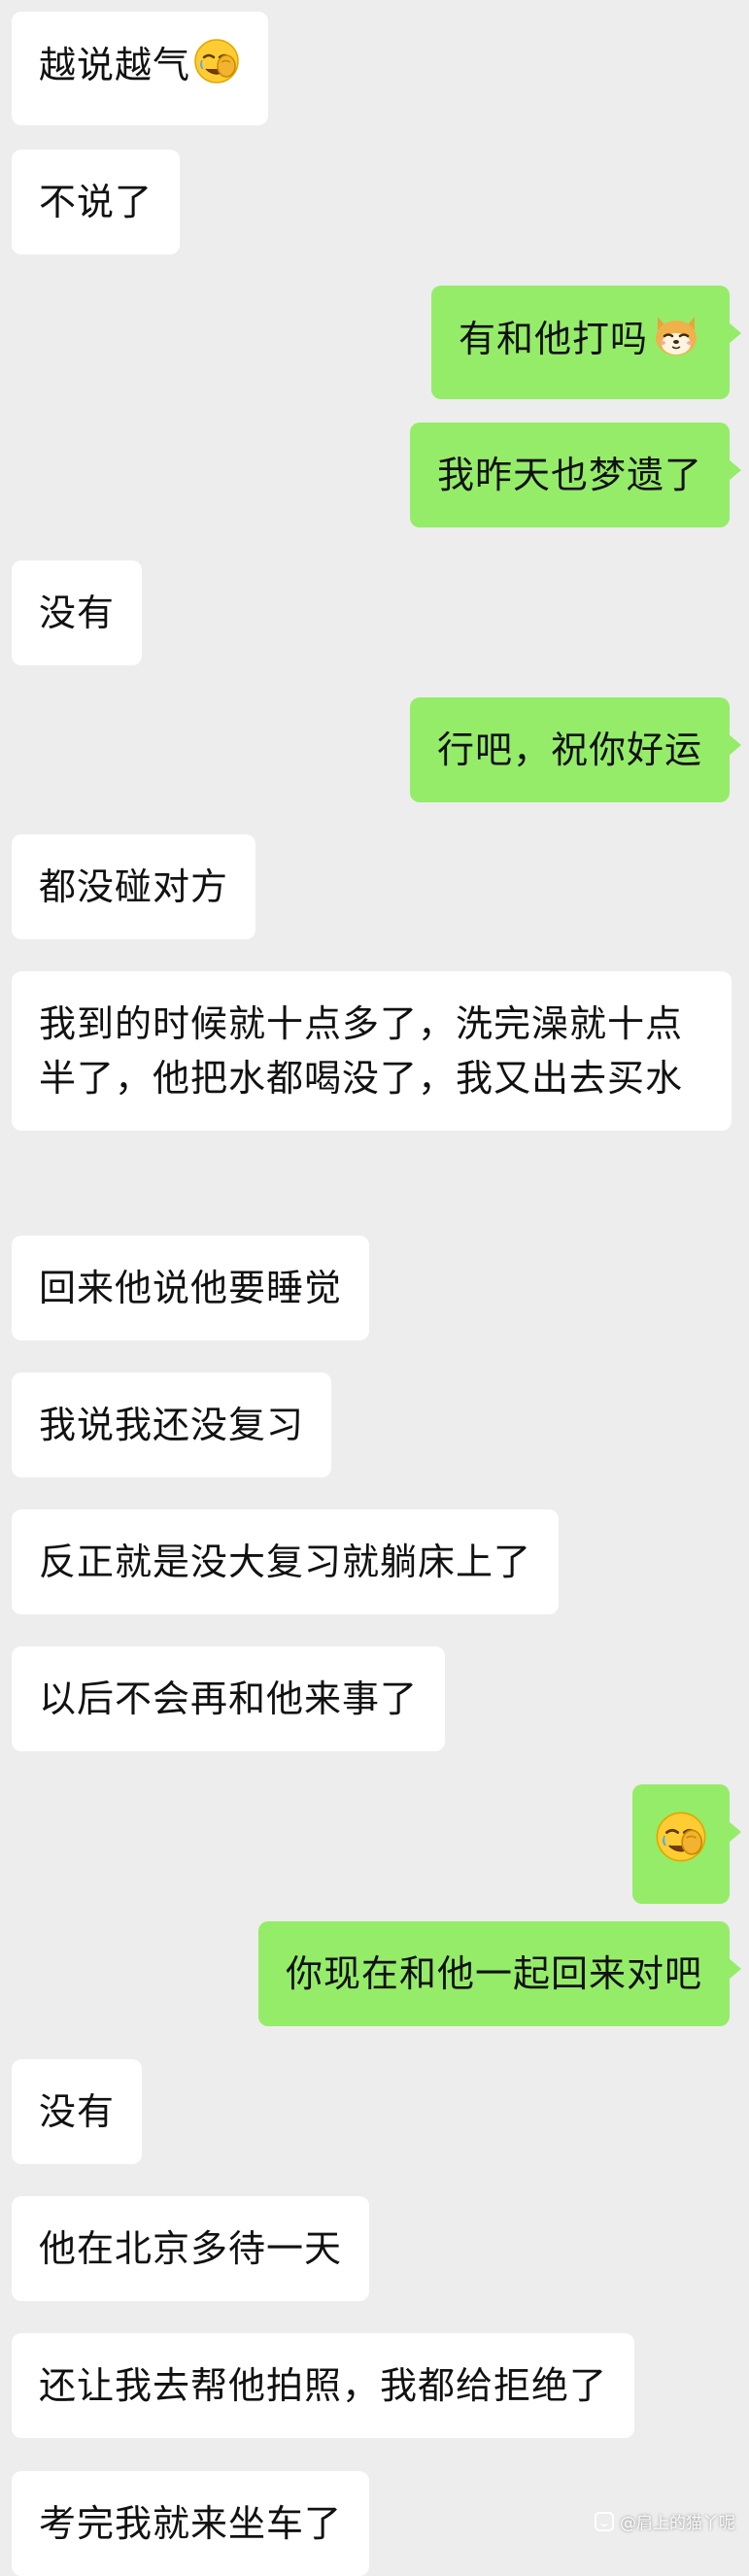 The width and height of the screenshot is (749, 2576). I want to click on message-bubble: 我昨天也梦遗了, so click(575, 475).